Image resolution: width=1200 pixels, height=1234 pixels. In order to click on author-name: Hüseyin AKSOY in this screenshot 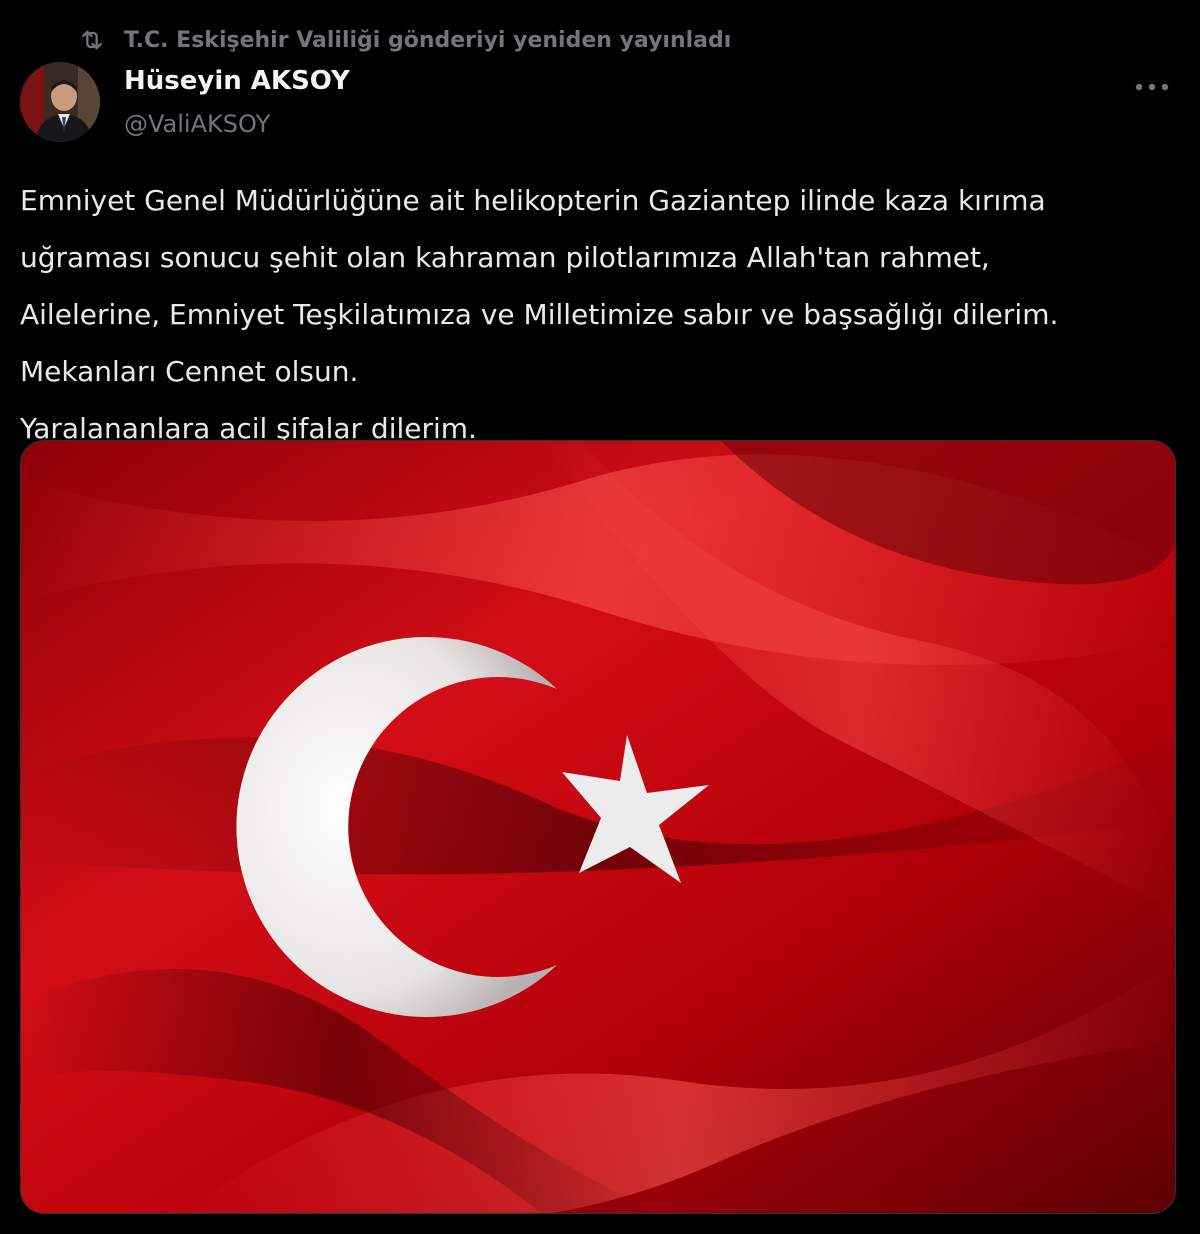, I will do `click(237, 81)`.